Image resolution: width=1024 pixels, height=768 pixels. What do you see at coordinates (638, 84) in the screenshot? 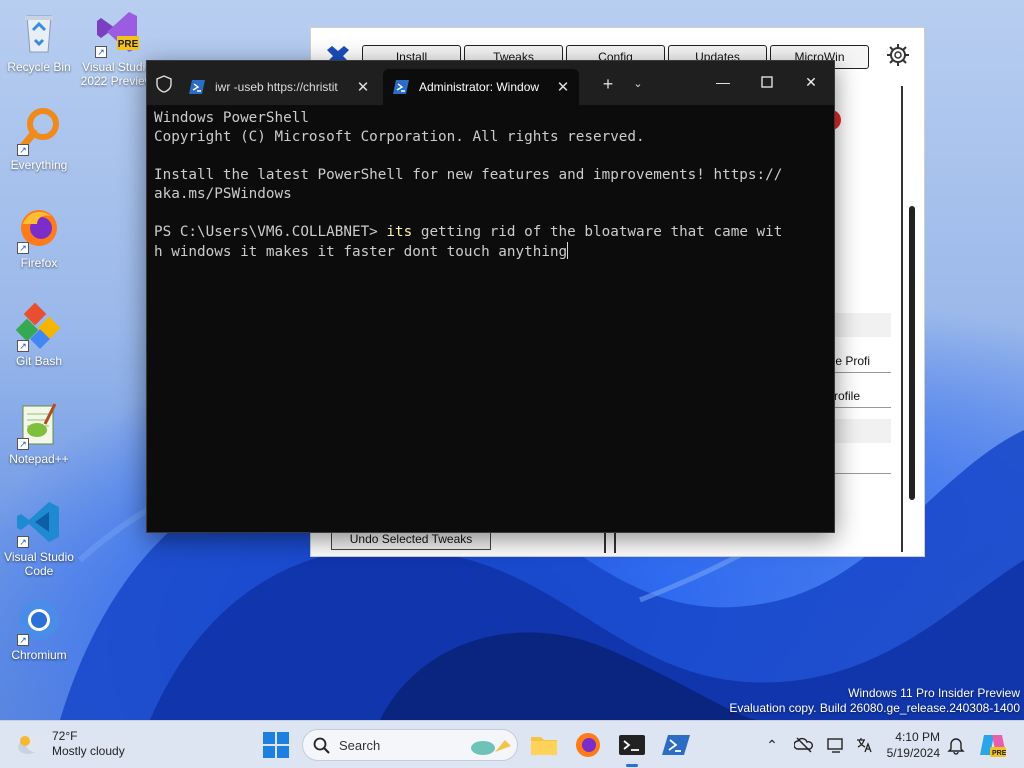
I see `chevron-down-icon: ⌄` at bounding box center [638, 84].